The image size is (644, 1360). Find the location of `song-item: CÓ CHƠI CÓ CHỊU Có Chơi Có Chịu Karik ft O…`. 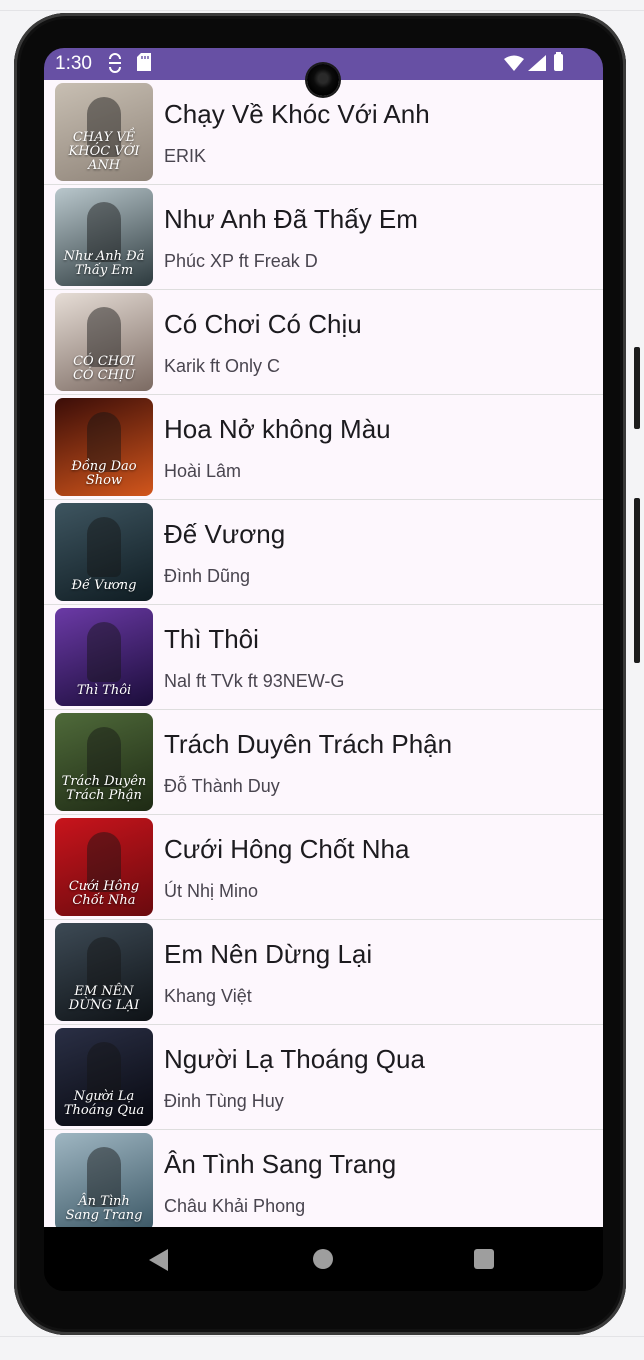

song-item: CÓ CHƠI CÓ CHỊU Có Chơi Có Chịu Karik ft O… is located at coordinates (323, 342).